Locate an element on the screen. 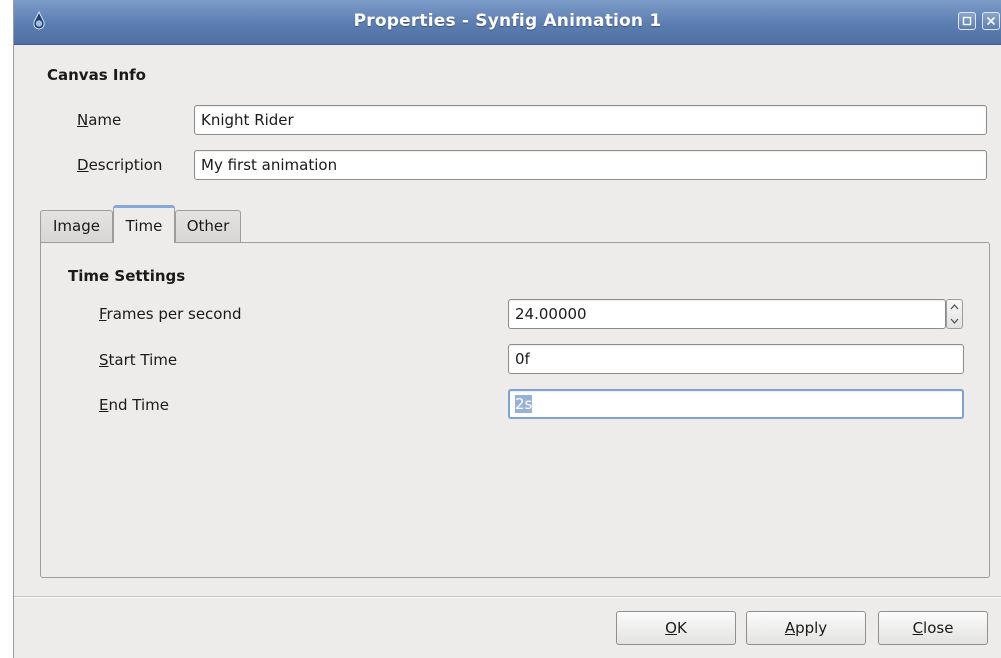  spin-down-icon is located at coordinates (954, 321).